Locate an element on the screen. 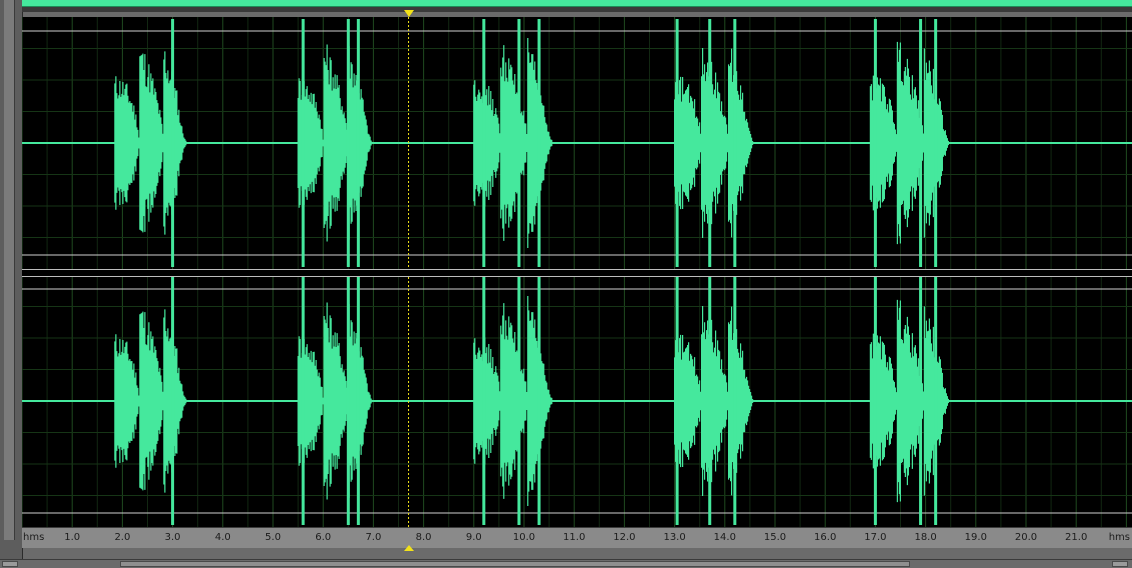 Image resolution: width=1132 pixels, height=568 pixels. ruler-tick-label: 7.0 is located at coordinates (373, 537).